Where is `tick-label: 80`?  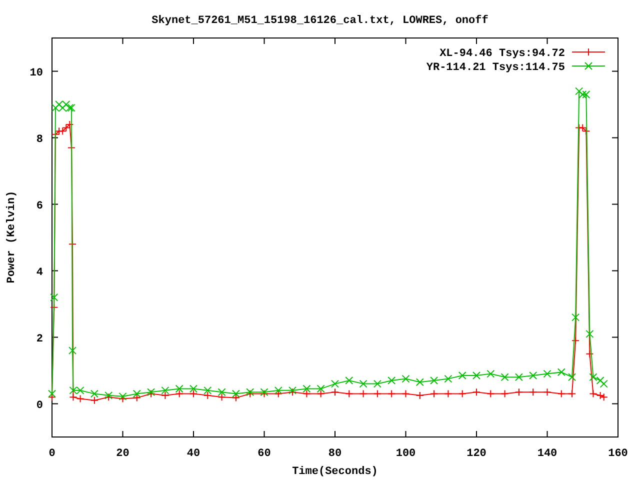
tick-label: 80 is located at coordinates (335, 454).